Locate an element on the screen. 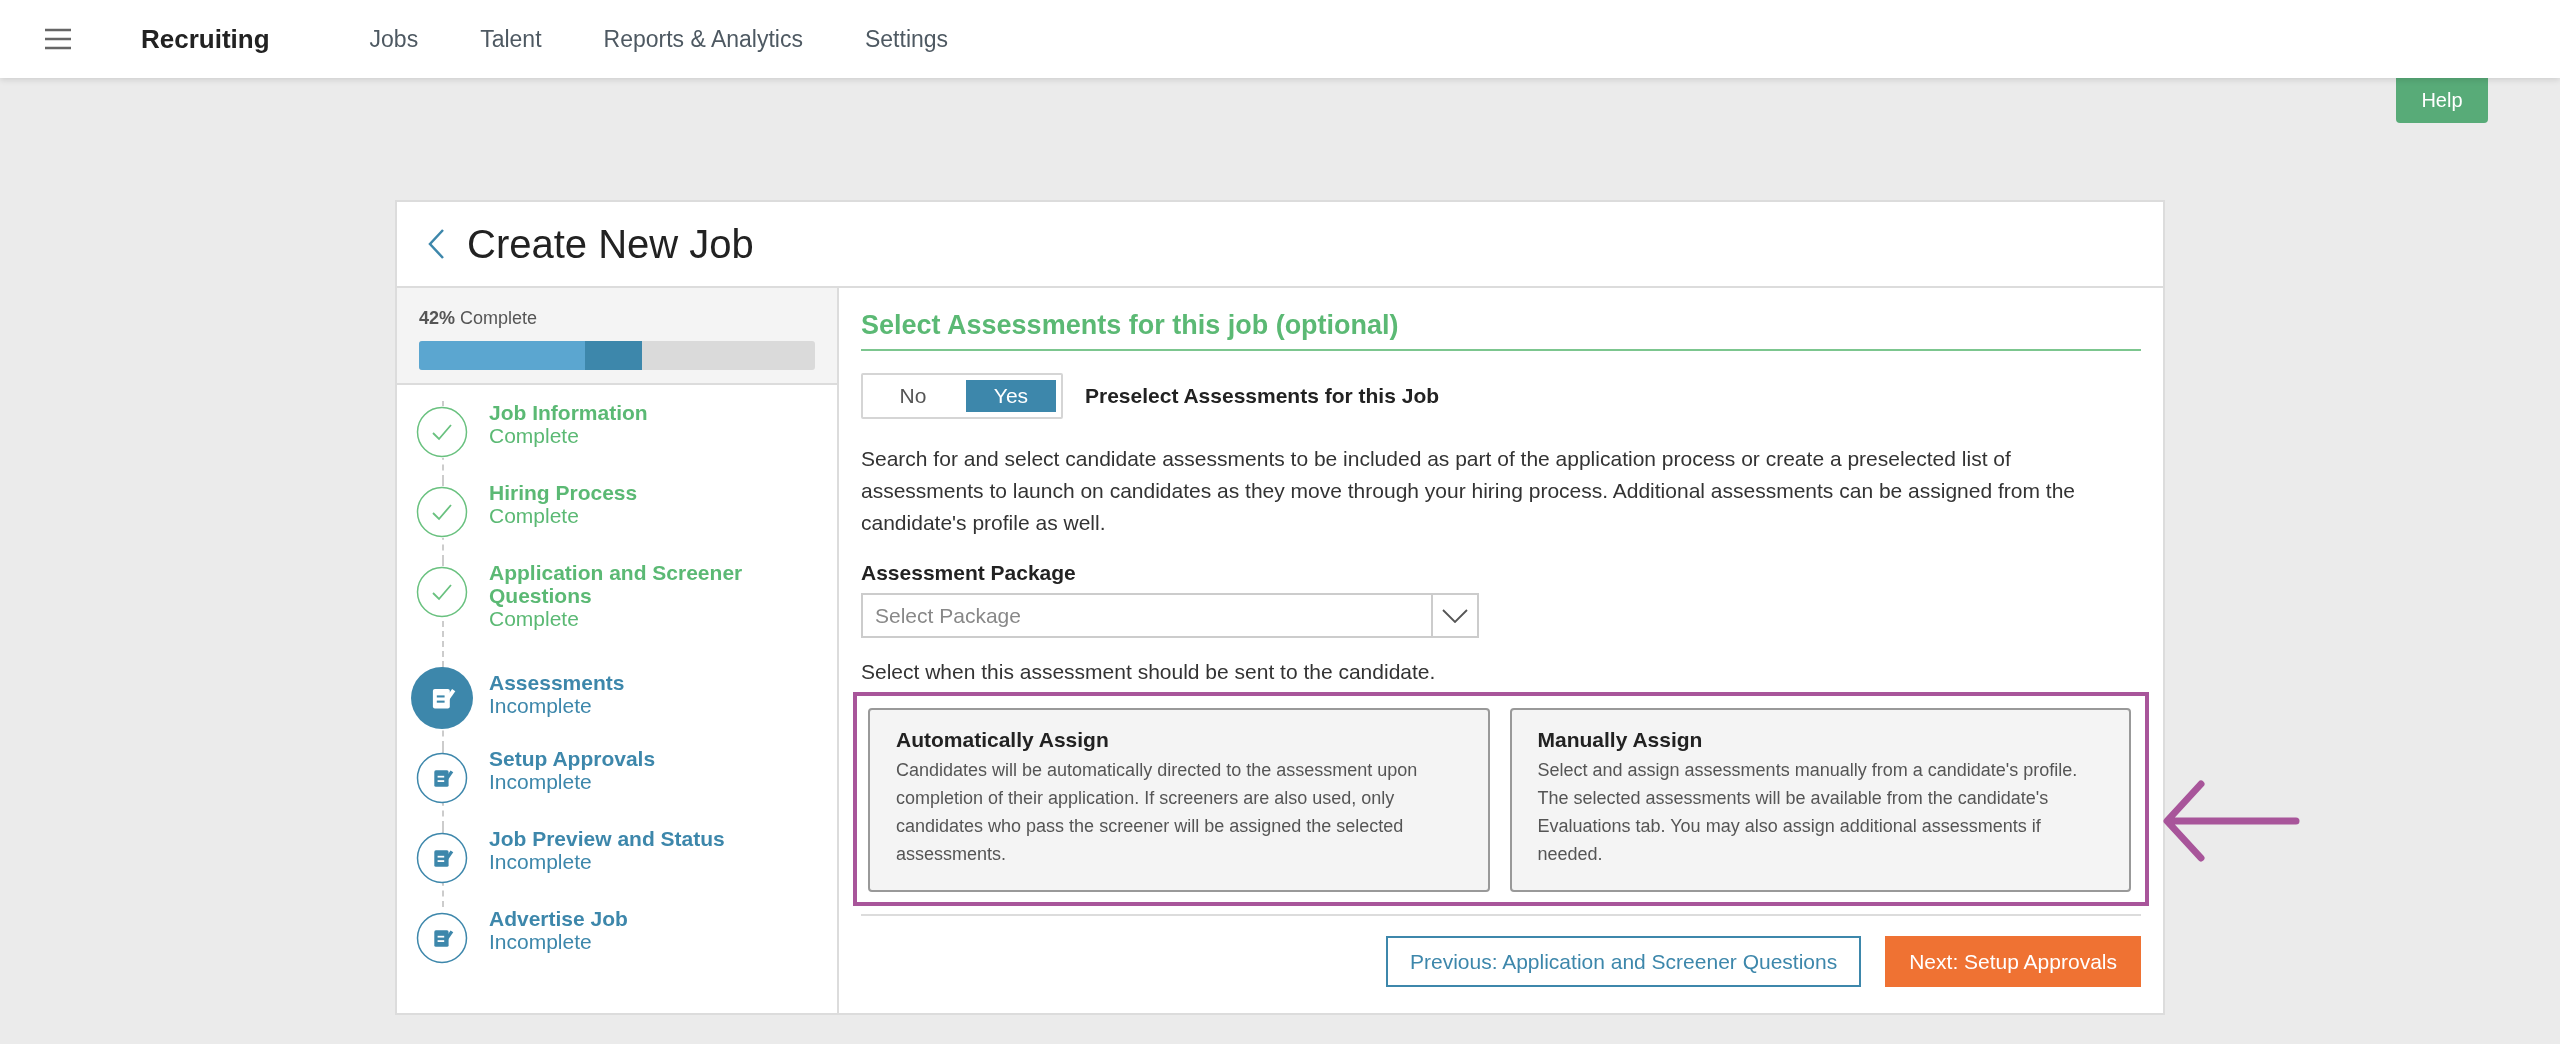  back-chevron-icon is located at coordinates (436, 244).